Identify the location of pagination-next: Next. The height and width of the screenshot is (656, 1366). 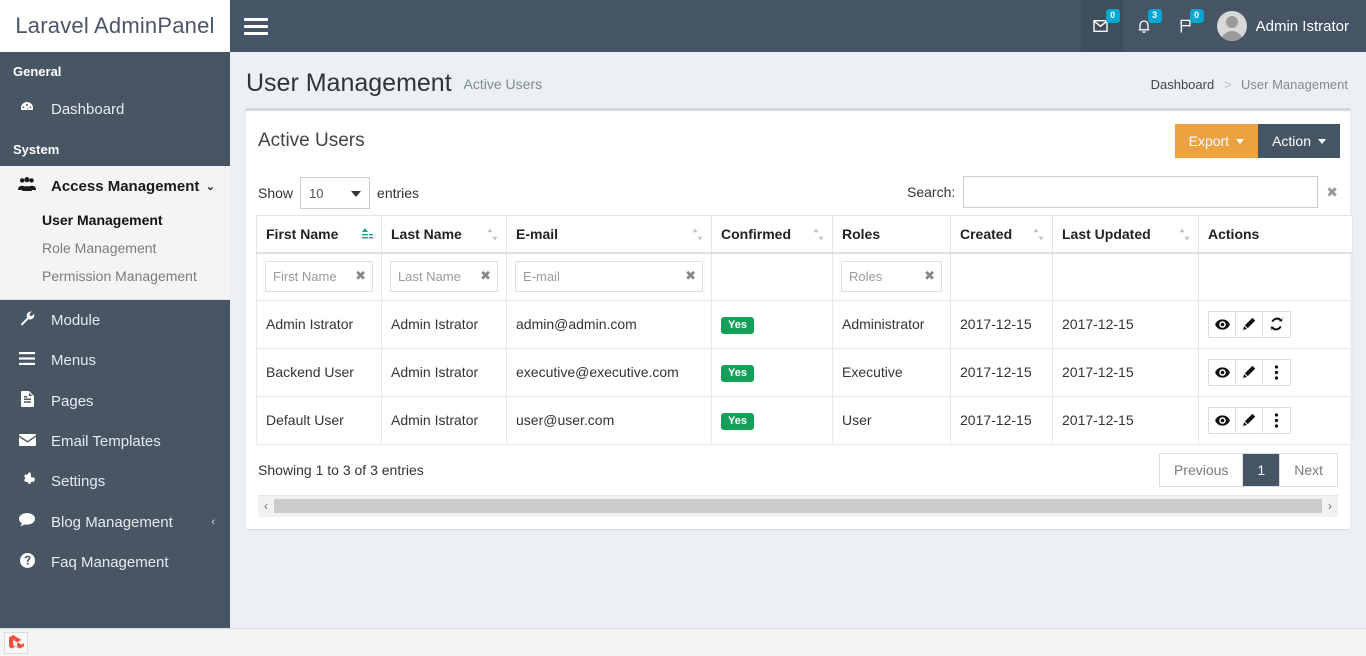
(1308, 469).